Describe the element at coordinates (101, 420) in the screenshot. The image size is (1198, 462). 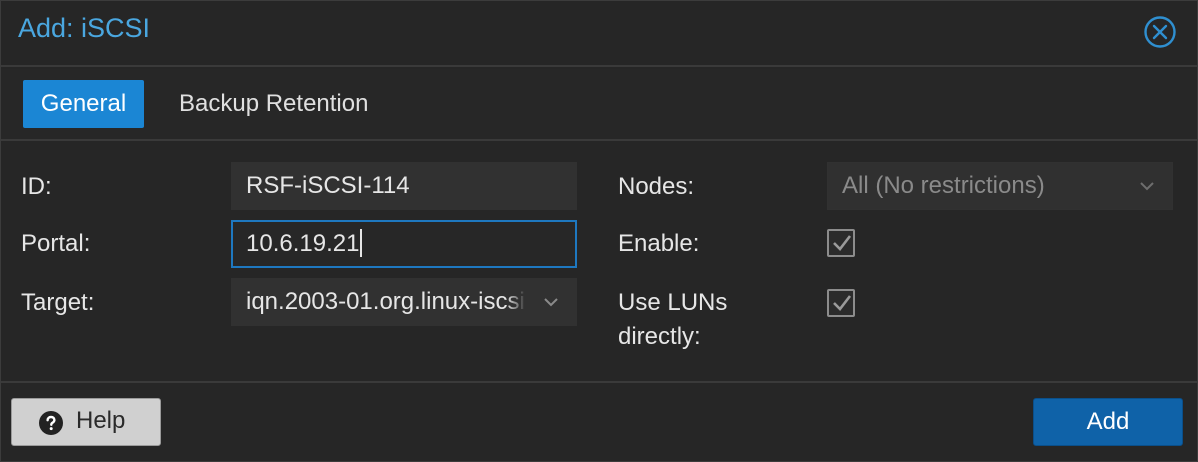
I see `help-label: Help` at that location.